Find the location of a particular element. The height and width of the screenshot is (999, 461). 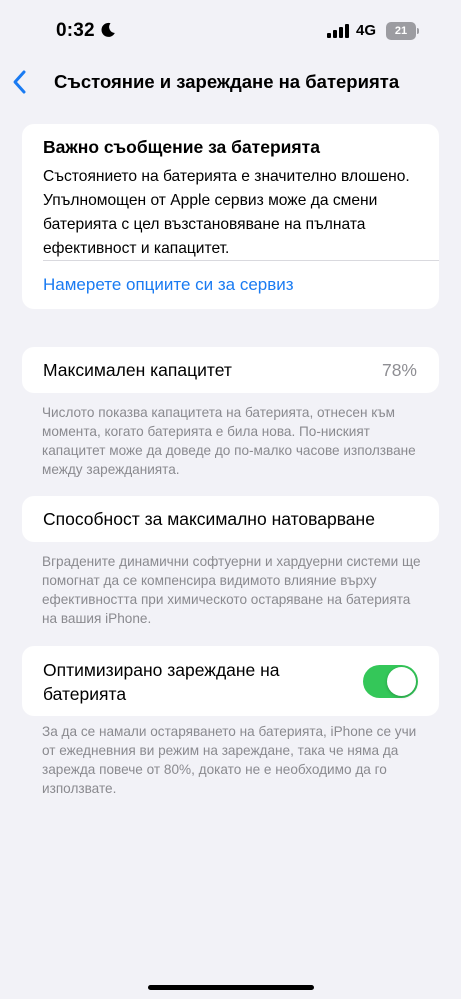

status-time: 0:32 is located at coordinates (75, 30).